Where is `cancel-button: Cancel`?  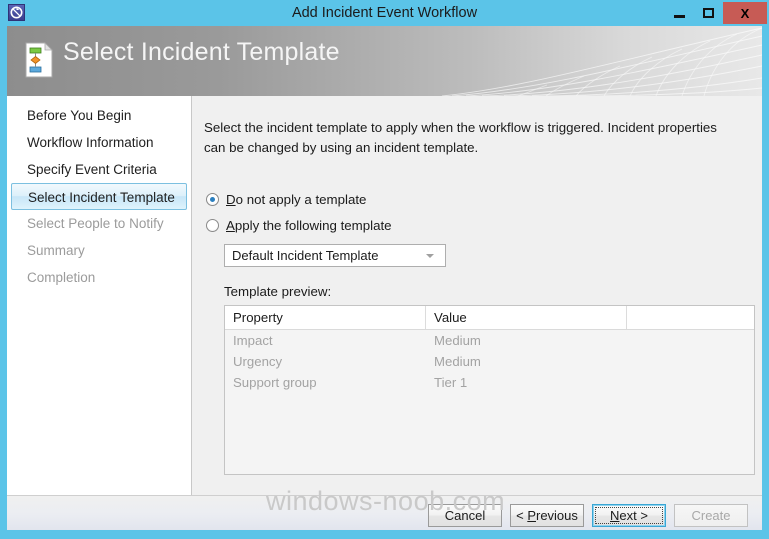
cancel-button: Cancel is located at coordinates (465, 515).